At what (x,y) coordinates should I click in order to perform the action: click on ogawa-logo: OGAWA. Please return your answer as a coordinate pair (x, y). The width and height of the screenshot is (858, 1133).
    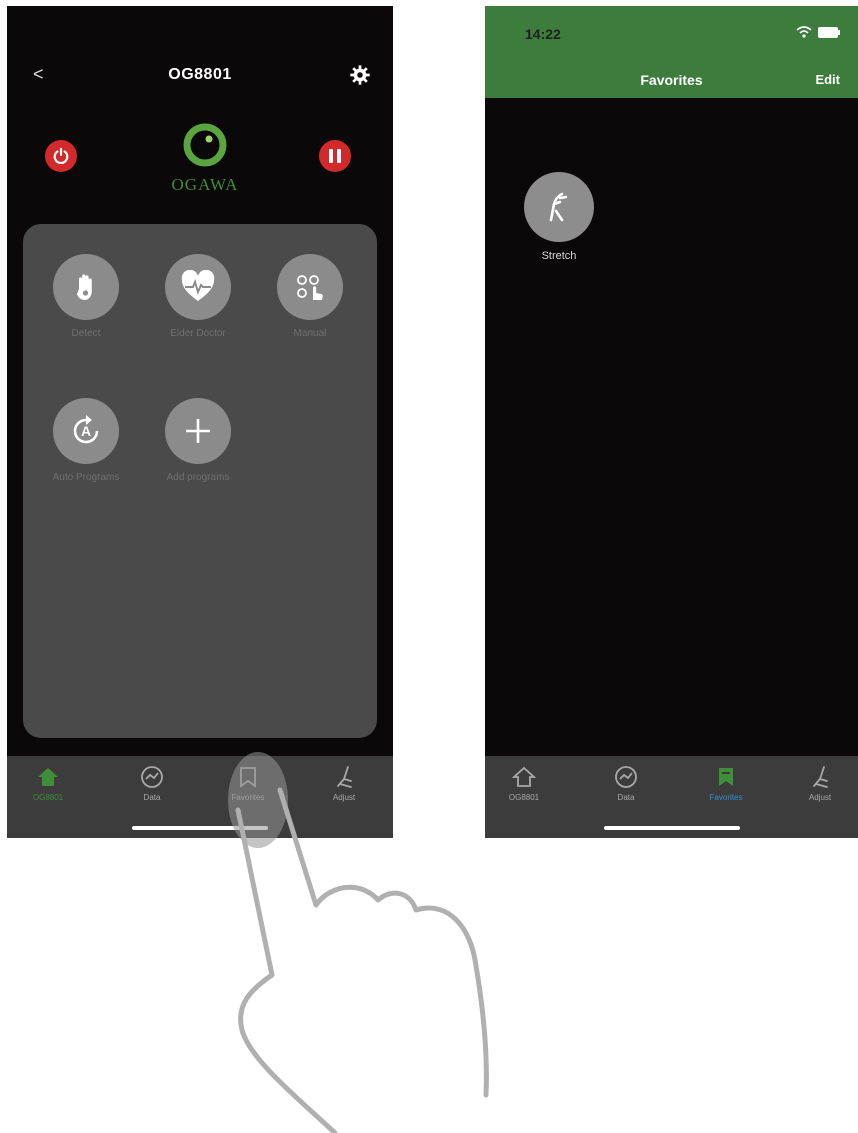
    Looking at the image, I should click on (205, 160).